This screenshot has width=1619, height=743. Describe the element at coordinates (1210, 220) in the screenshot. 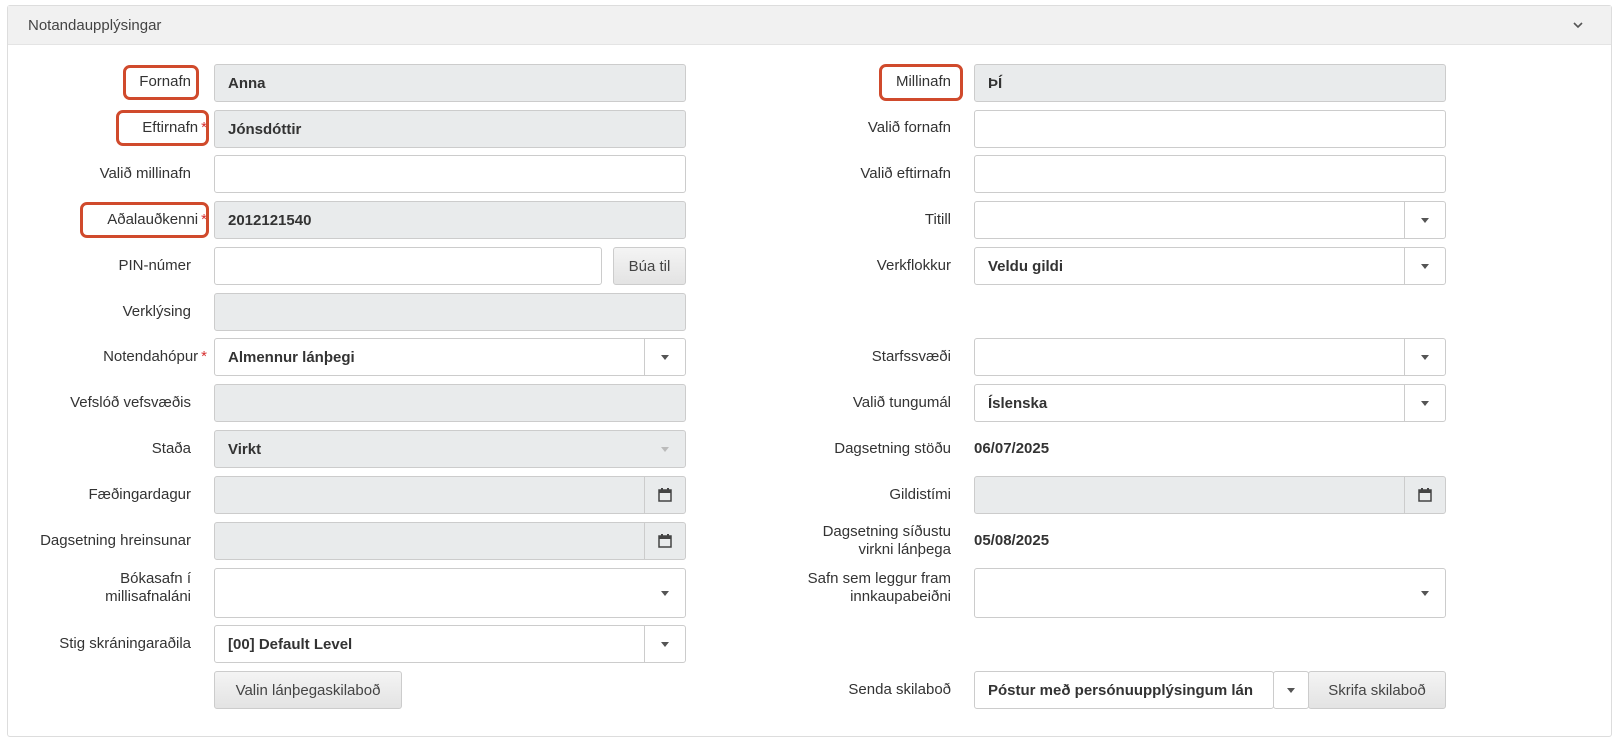

I see `titill-select` at that location.